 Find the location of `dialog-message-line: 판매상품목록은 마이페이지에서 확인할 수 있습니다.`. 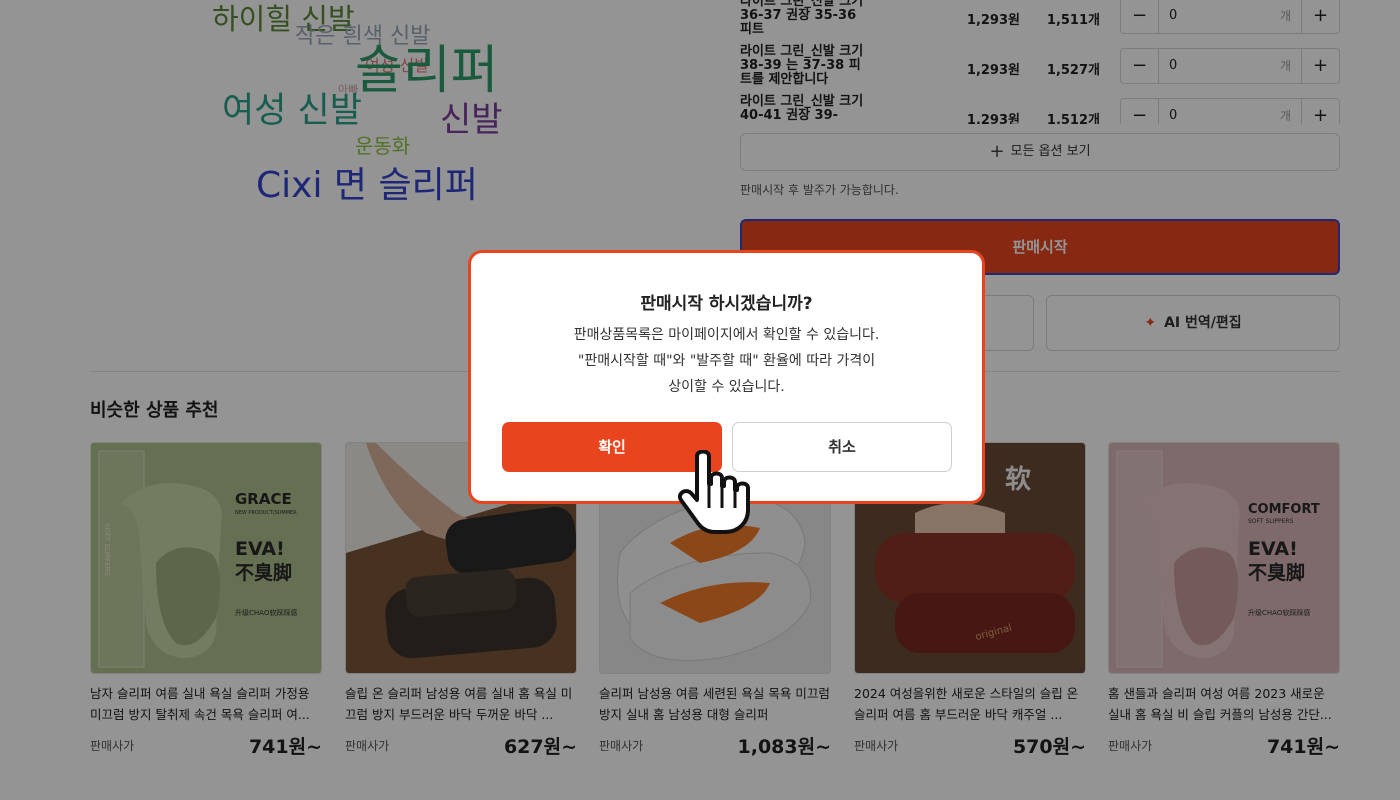

dialog-message-line: 판매상품목록은 마이페이지에서 확인할 수 있습니다. is located at coordinates (726, 335).